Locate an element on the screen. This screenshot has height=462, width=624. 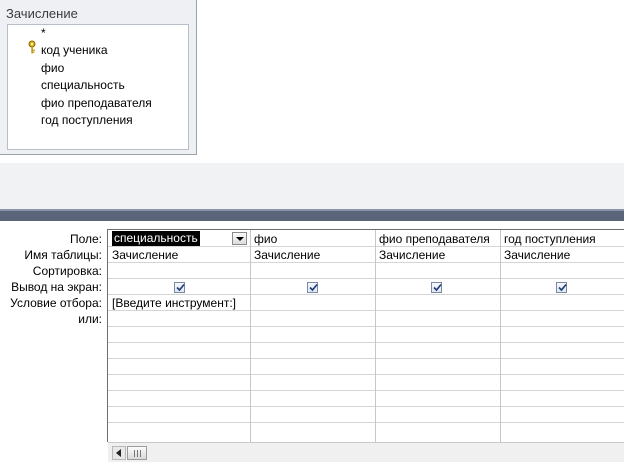
field-item-all: * is located at coordinates (43, 33).